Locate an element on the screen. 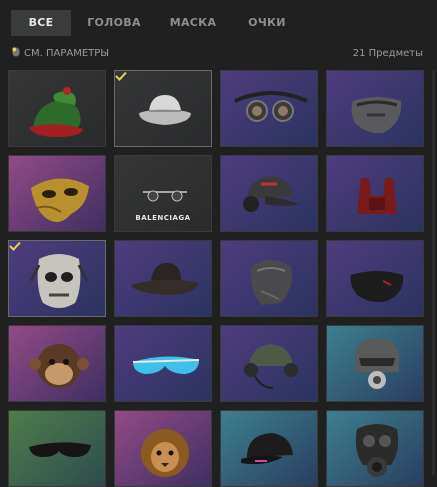  item-card-cap-with-headphones is located at coordinates (269, 193).